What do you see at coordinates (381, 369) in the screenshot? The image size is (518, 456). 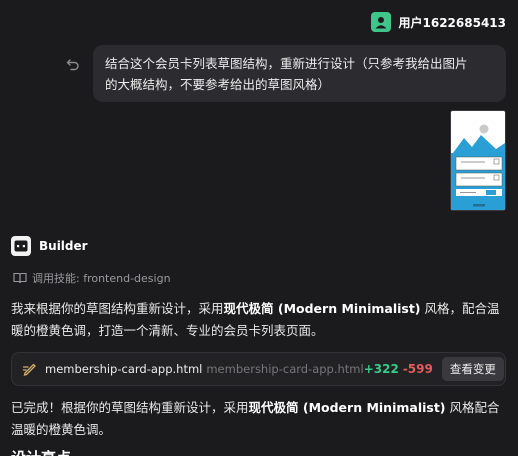 I see `lines-added: +322` at bounding box center [381, 369].